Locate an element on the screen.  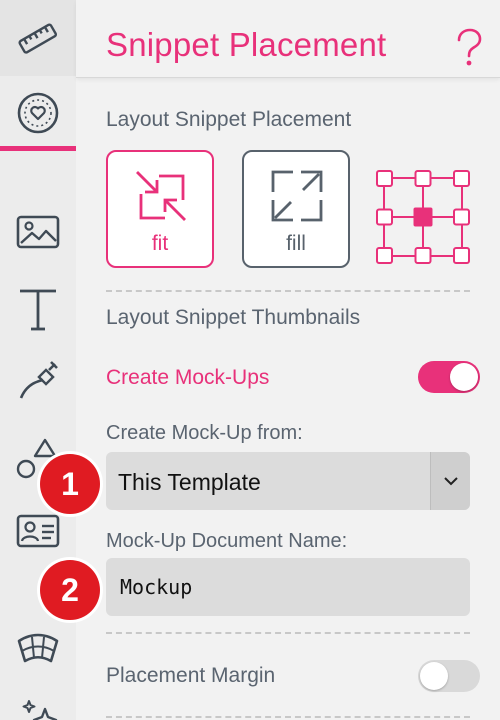
heart-circle-icon is located at coordinates (38, 113).